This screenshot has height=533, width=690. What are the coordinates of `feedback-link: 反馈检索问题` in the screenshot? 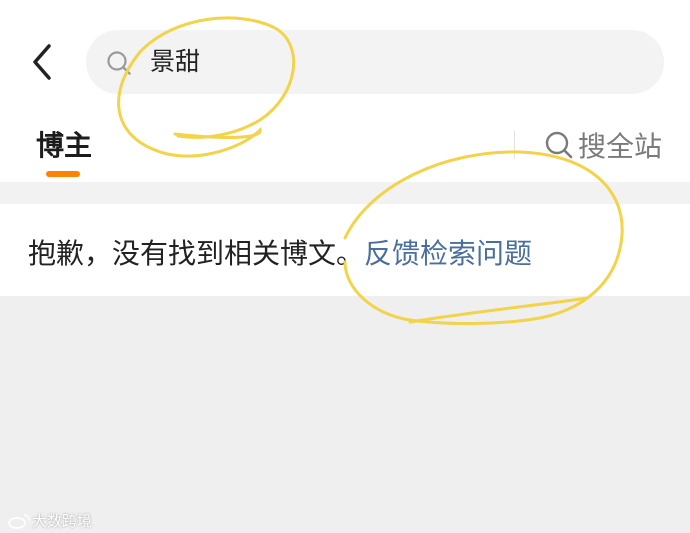 It's located at (448, 253).